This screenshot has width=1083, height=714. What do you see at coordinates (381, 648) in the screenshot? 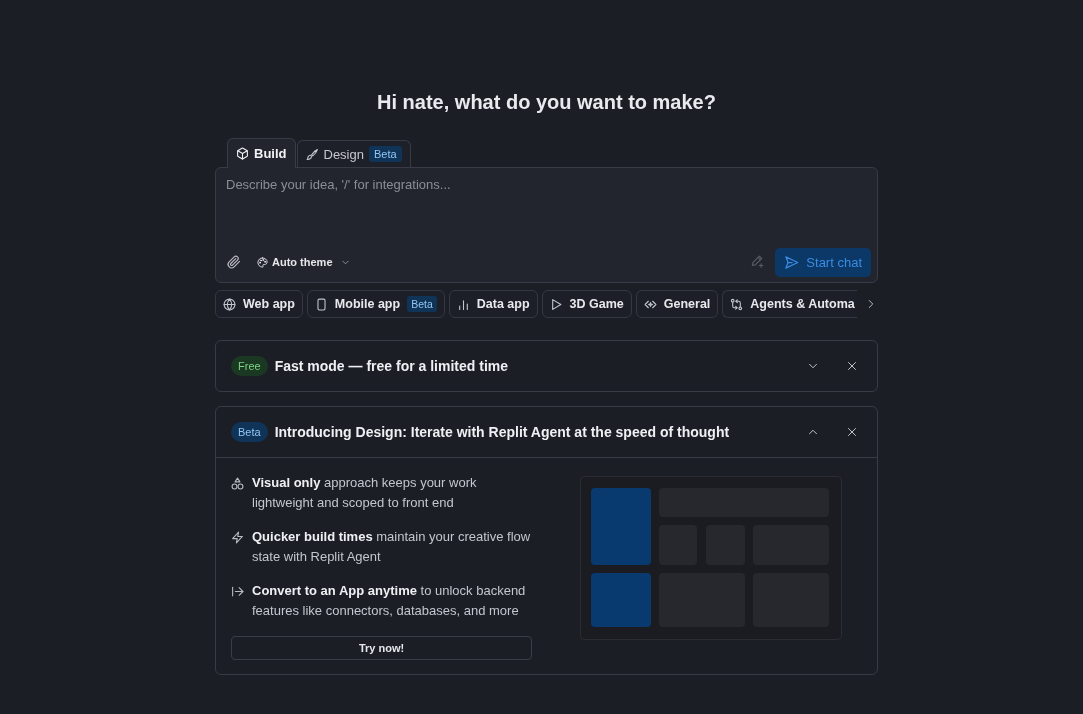
I see `try-now-button: Try now!` at bounding box center [381, 648].